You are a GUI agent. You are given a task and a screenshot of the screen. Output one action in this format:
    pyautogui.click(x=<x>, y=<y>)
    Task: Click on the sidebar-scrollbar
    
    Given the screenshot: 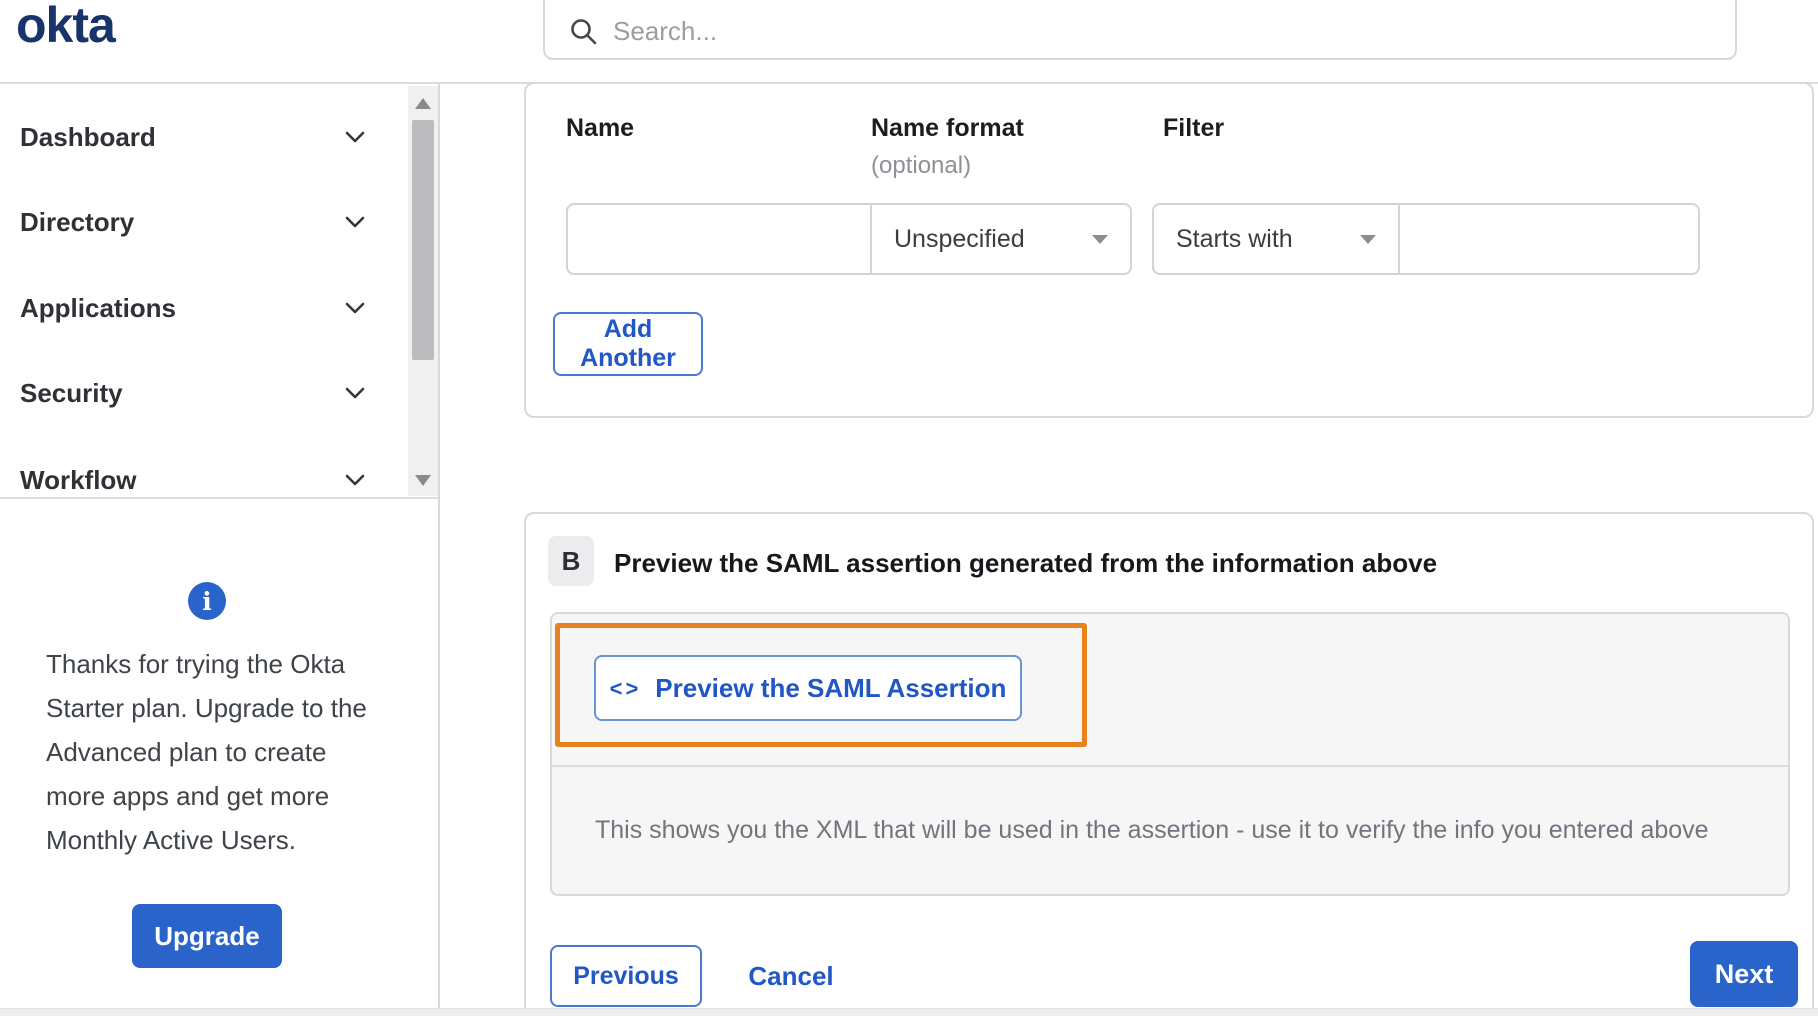 What is the action you would take?
    pyautogui.click(x=423, y=291)
    